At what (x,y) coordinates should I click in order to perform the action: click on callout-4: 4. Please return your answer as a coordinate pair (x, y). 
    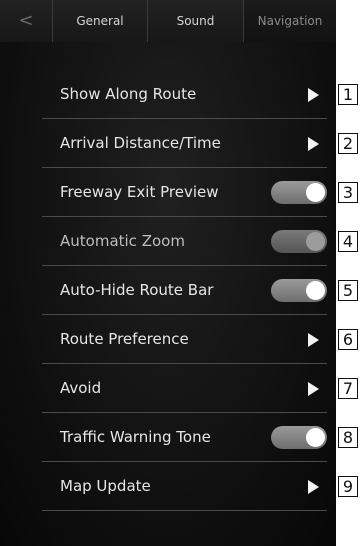
    Looking at the image, I should click on (348, 241).